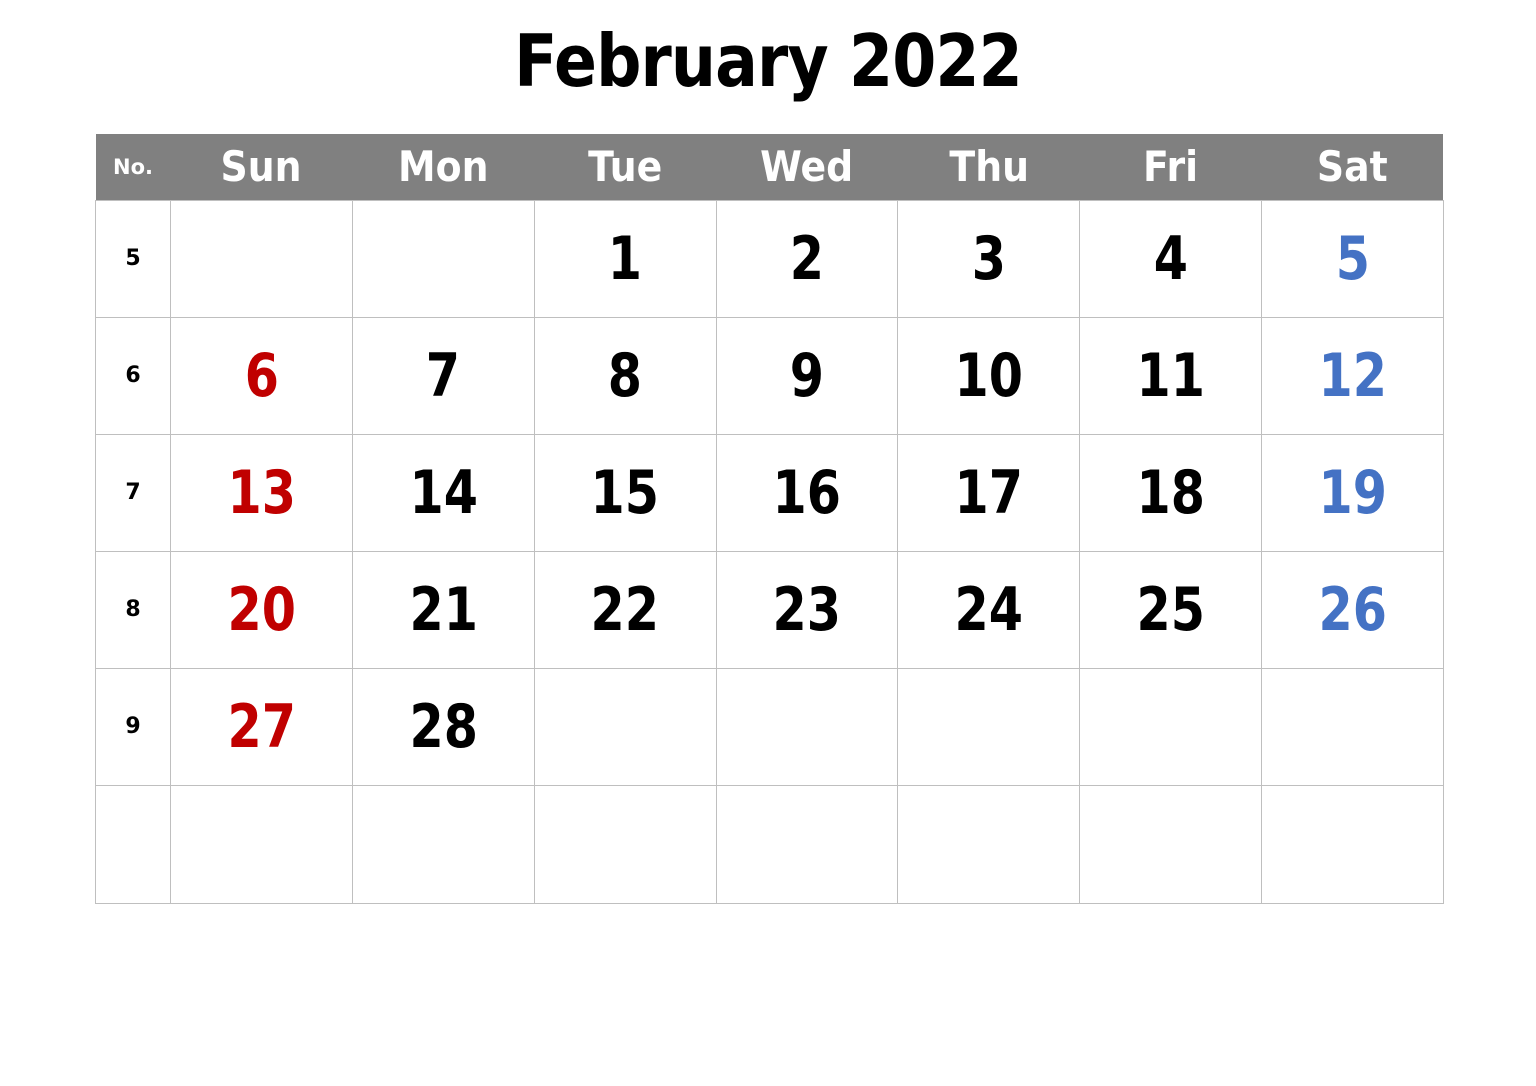 This screenshot has height=1086, width=1536. I want to click on date-number: 26, so click(1352, 610).